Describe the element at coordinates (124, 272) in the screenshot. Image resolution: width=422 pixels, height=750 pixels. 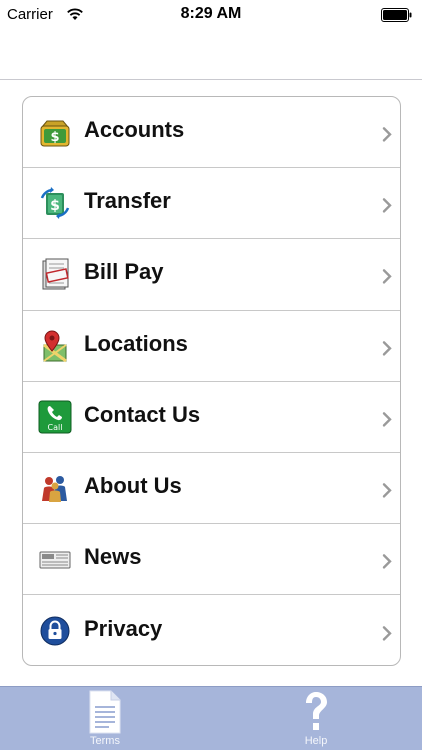
I see `menu-item-label: Bill Pay` at that location.